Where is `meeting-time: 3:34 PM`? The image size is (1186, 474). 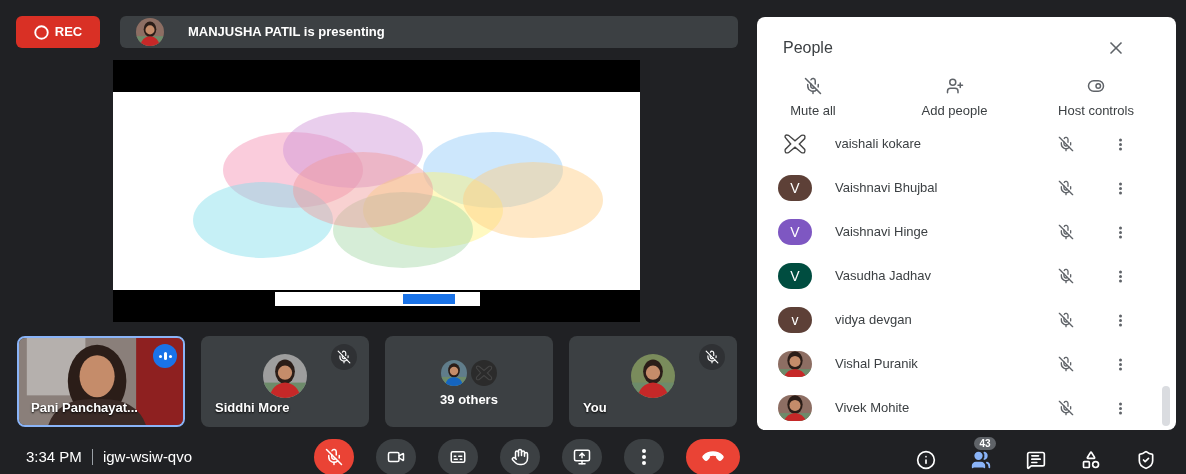 meeting-time: 3:34 PM is located at coordinates (54, 456).